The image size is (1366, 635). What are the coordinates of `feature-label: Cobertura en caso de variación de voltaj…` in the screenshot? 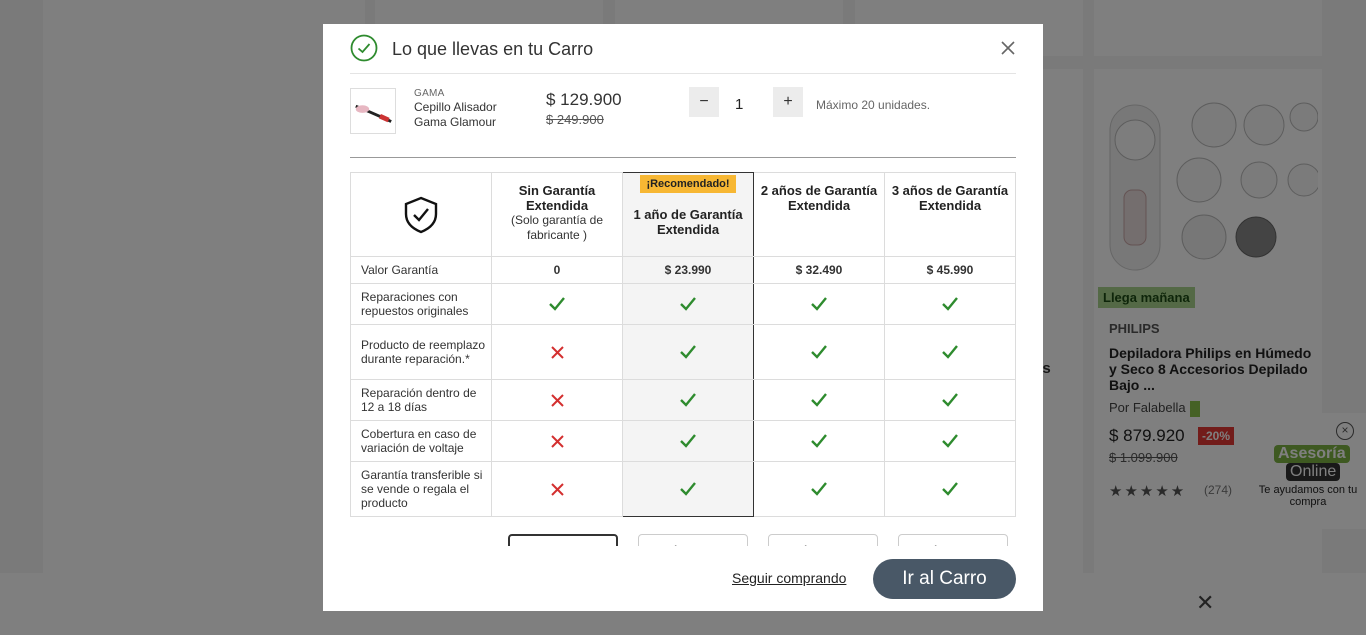 It's located at (421, 441).